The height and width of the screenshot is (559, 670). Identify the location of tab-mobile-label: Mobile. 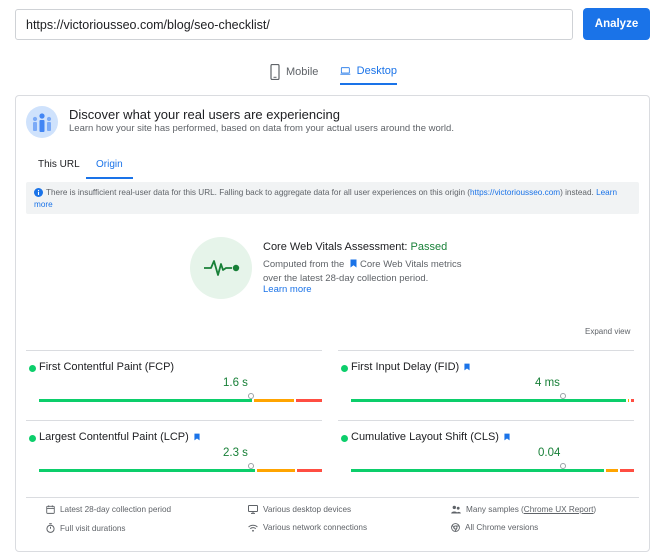
(302, 71).